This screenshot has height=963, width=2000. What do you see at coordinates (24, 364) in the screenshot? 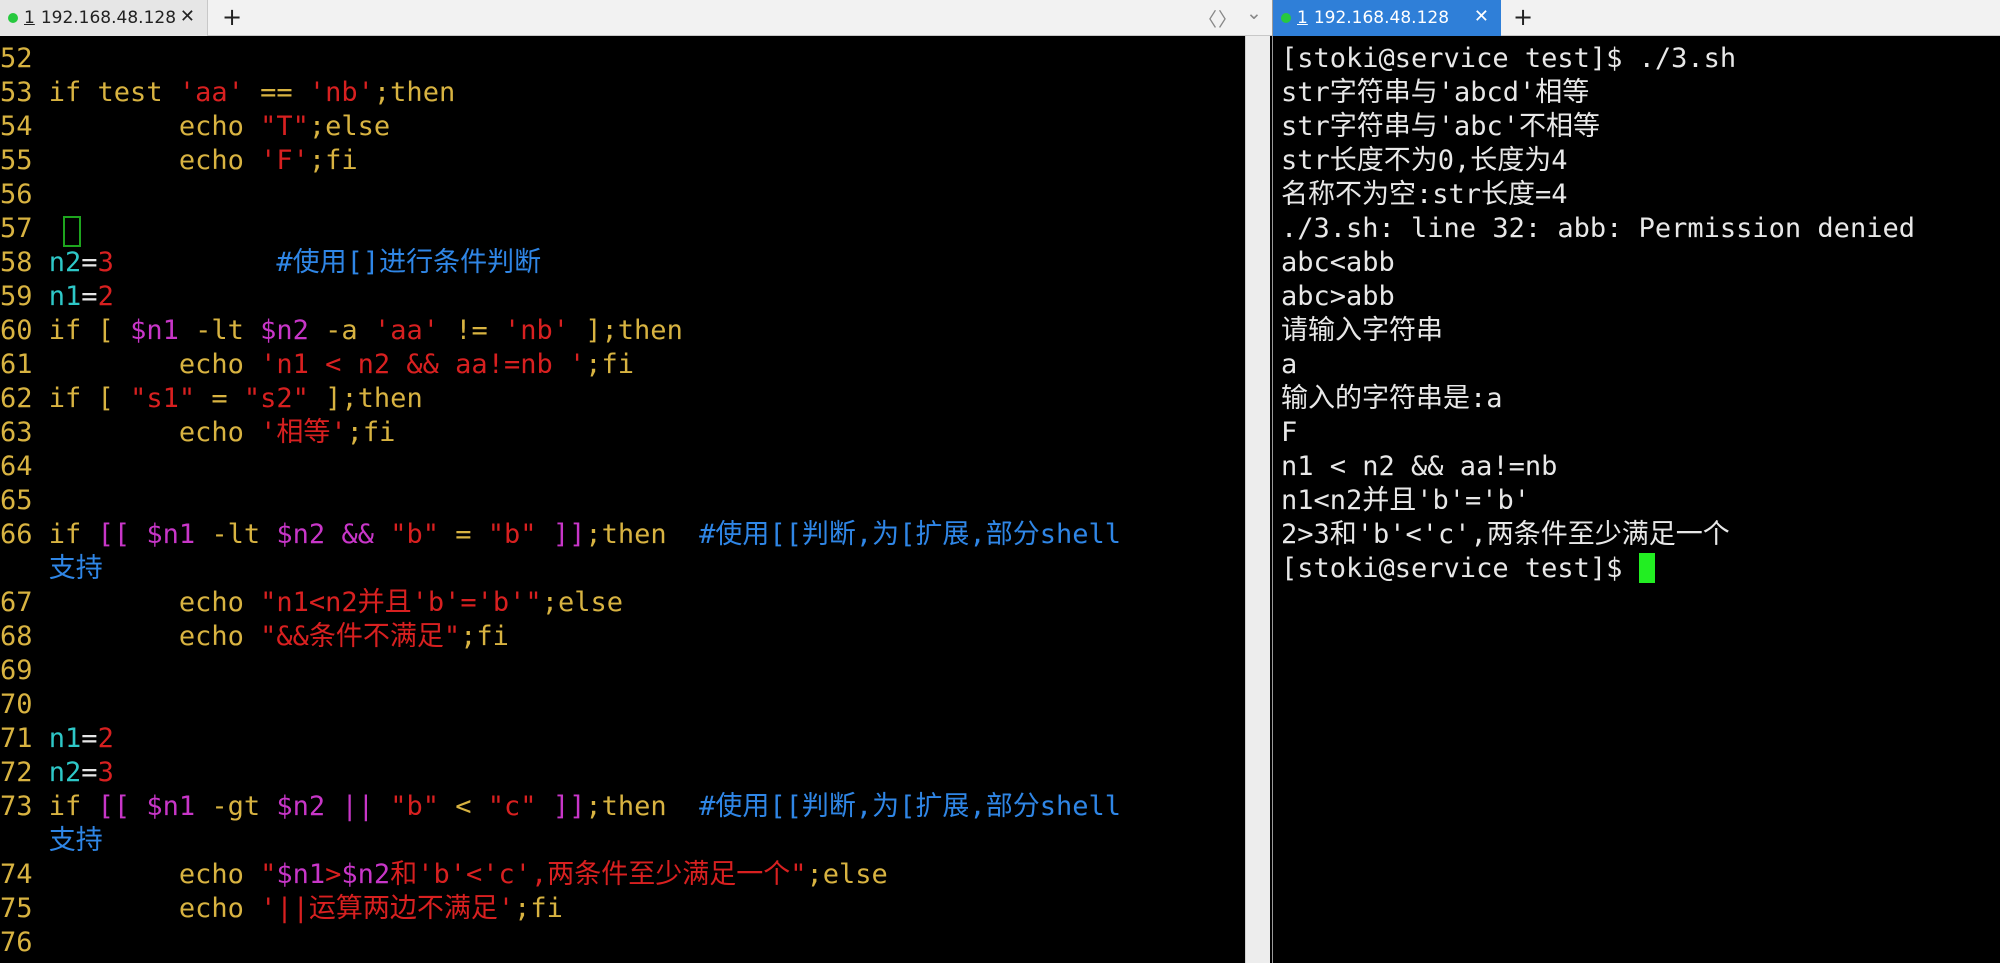
I see `line-number: 61` at bounding box center [24, 364].